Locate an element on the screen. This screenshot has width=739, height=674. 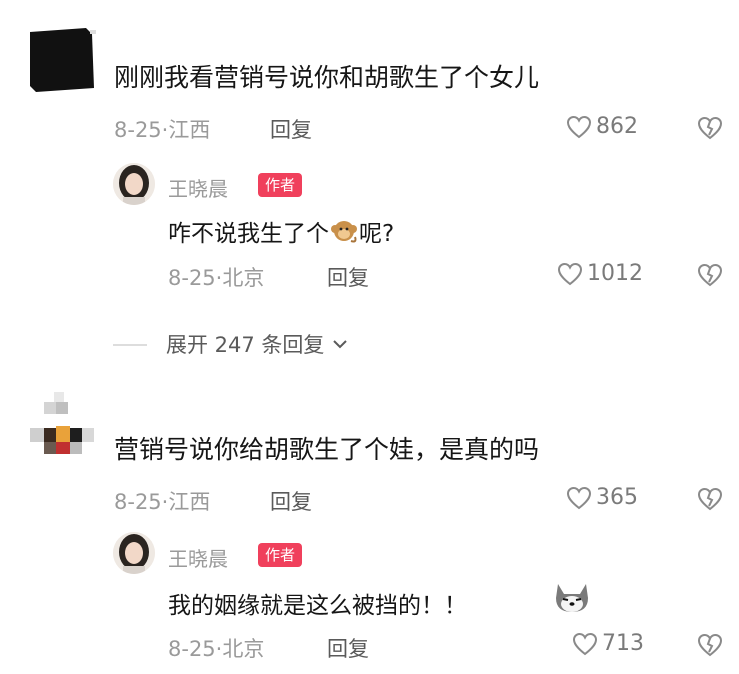
like-count: 862 is located at coordinates (617, 126).